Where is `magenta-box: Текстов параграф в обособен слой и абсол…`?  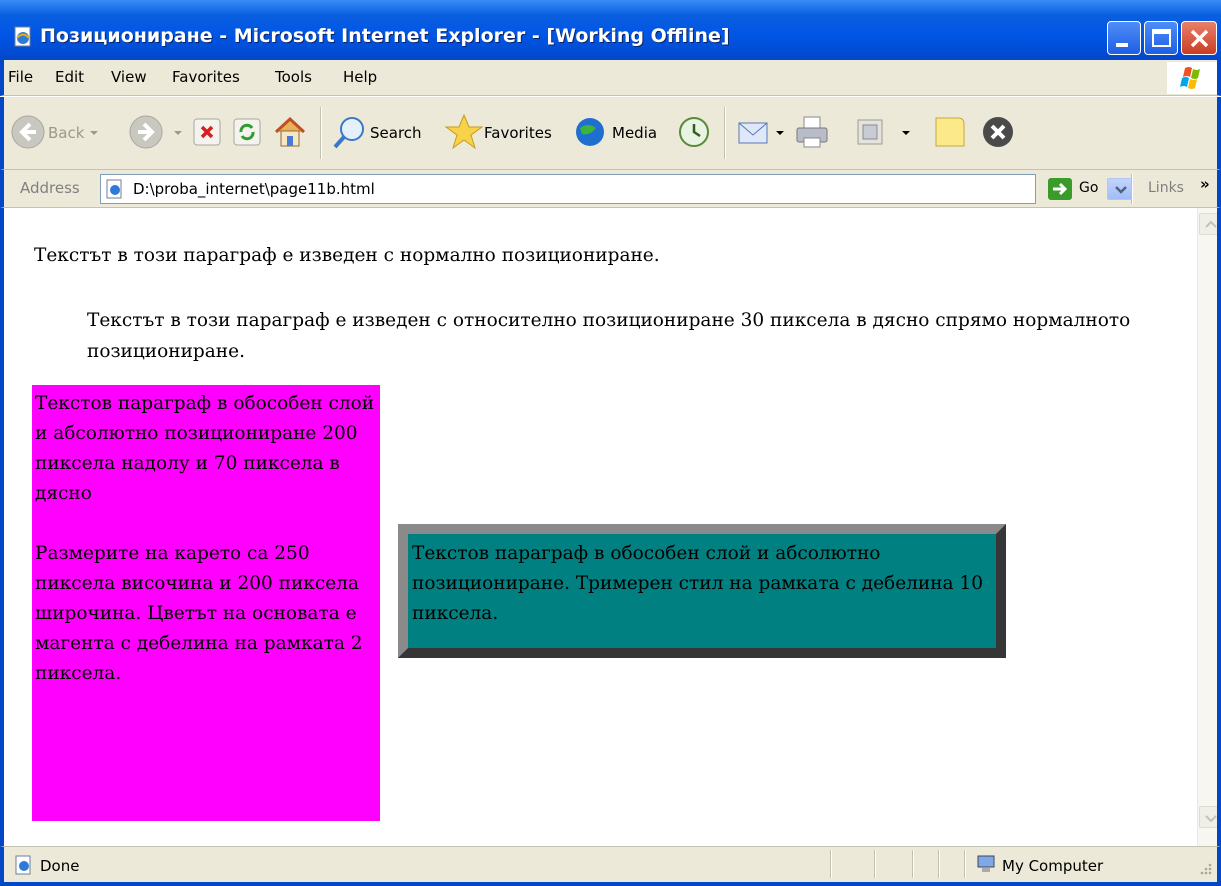 magenta-box: Текстов параграф в обособен слой и абсол… is located at coordinates (206, 603).